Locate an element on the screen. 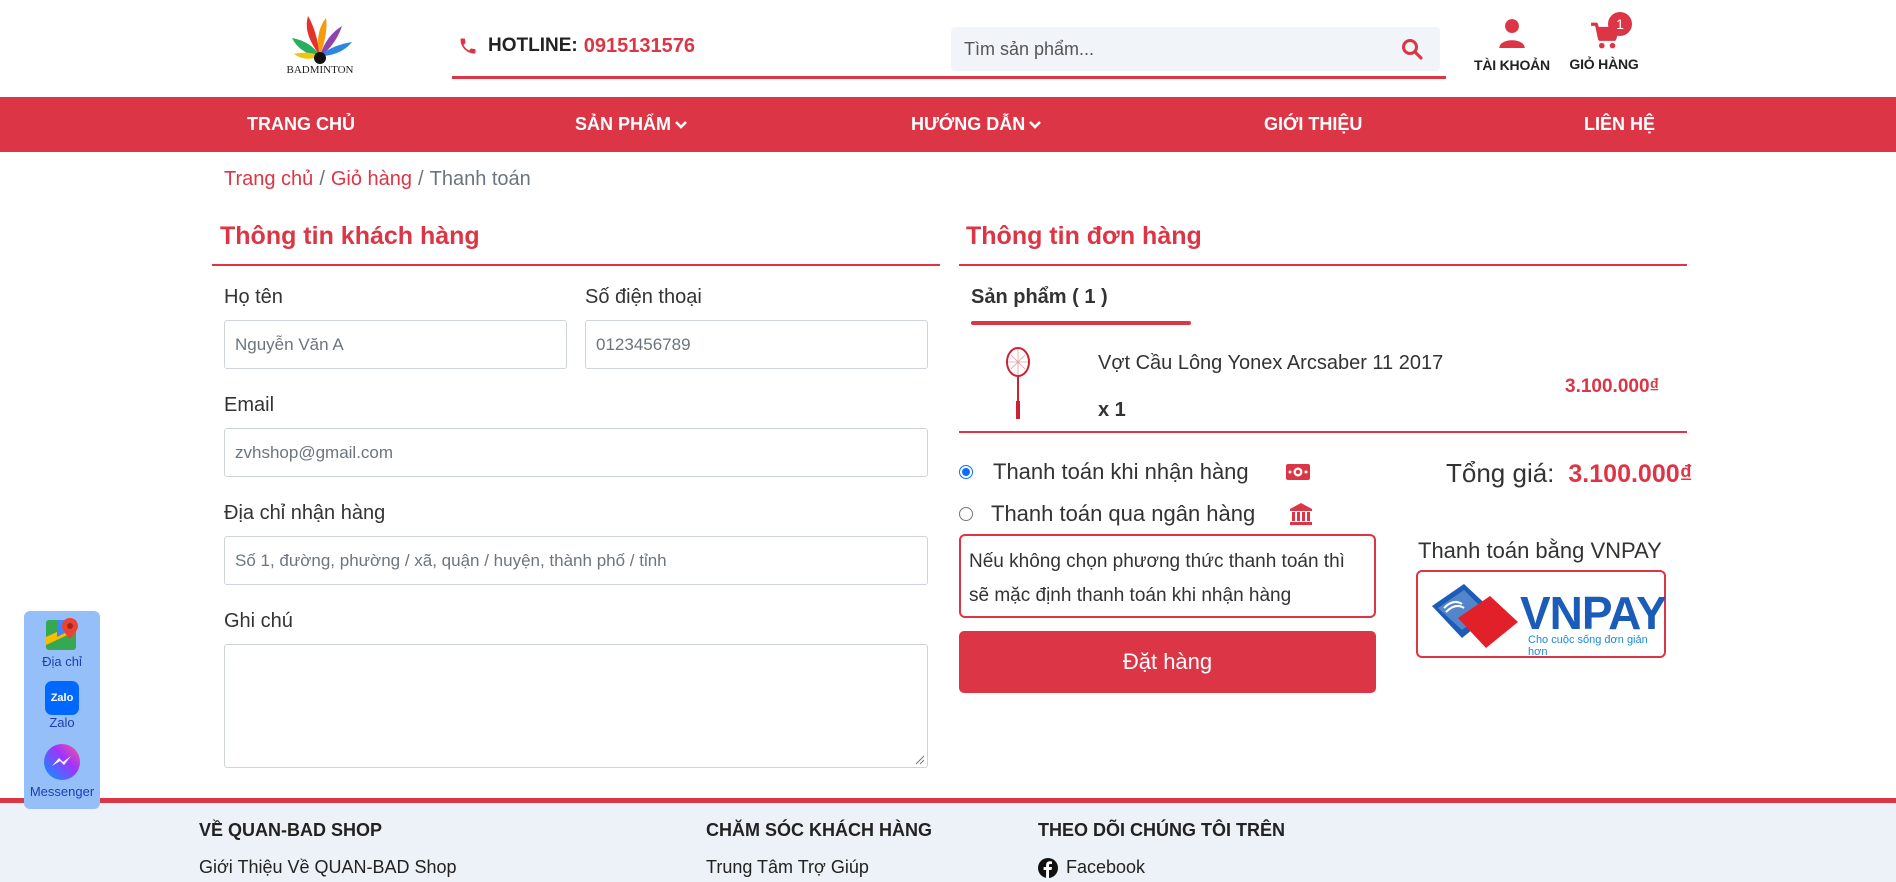 This screenshot has width=1896, height=882. breadcrumb: Trang chủ / Giỏ hàng / Thanh toán is located at coordinates (377, 179).